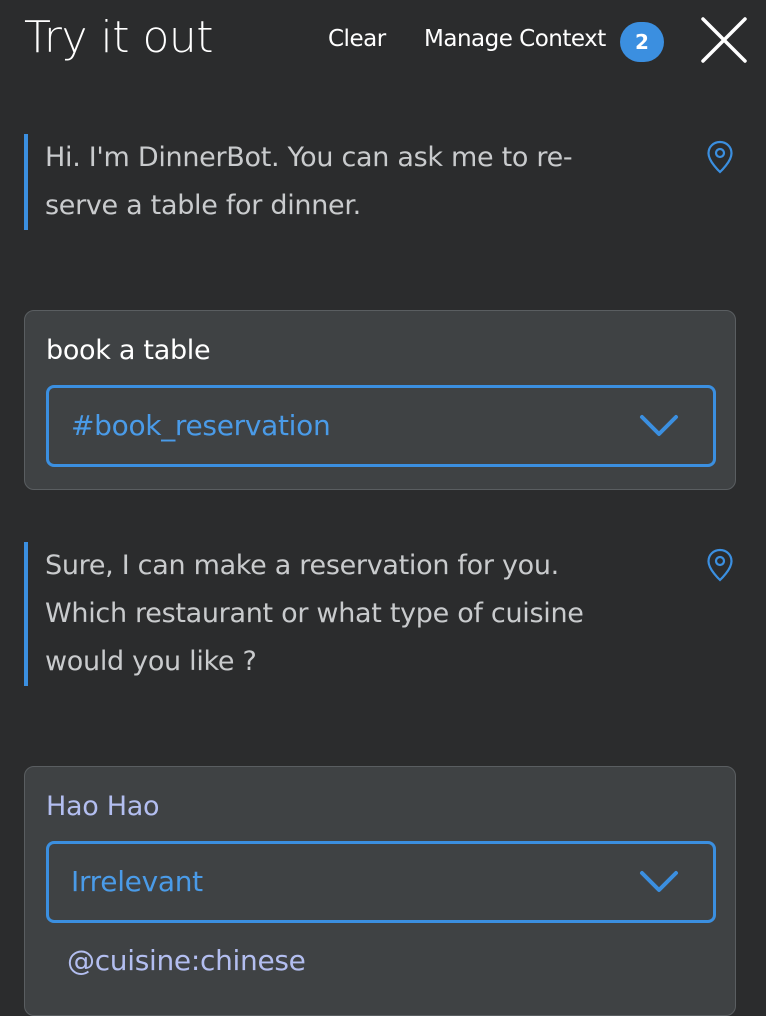  What do you see at coordinates (357, 39) in the screenshot?
I see `clear-button: Clear` at bounding box center [357, 39].